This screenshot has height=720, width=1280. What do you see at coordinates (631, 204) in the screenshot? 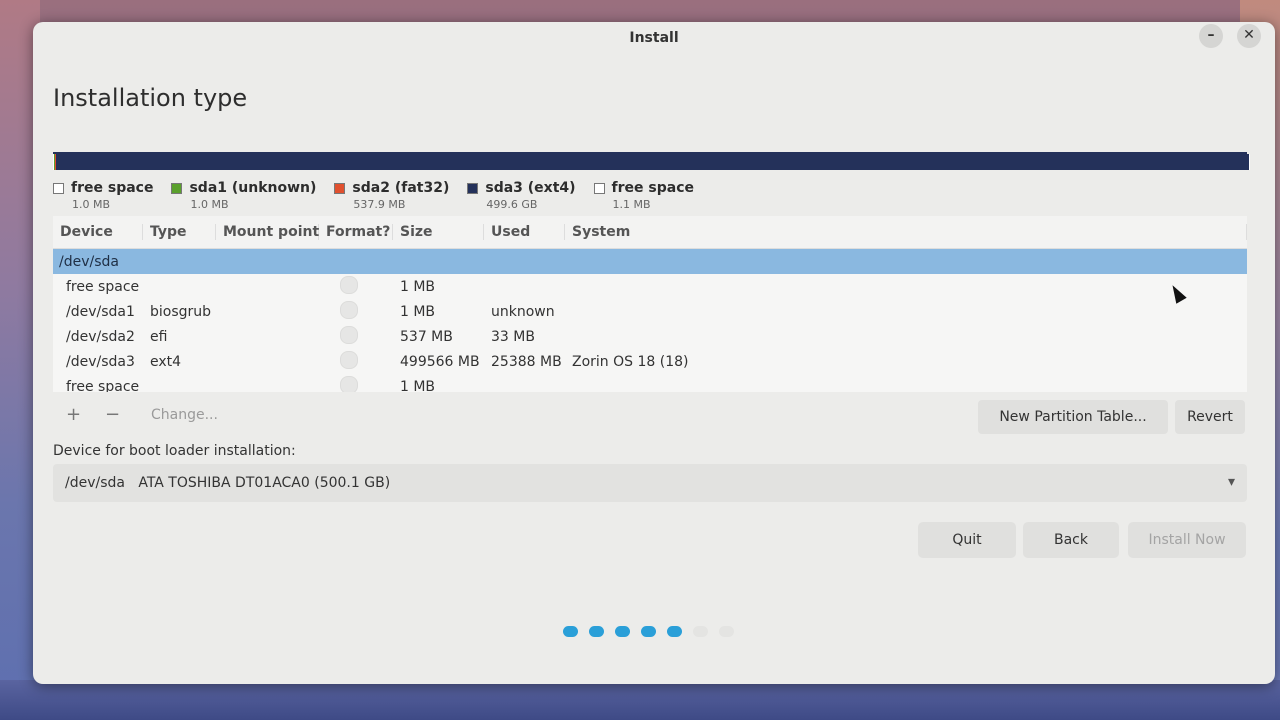
I see `legend-size: 1.1 MB` at bounding box center [631, 204].